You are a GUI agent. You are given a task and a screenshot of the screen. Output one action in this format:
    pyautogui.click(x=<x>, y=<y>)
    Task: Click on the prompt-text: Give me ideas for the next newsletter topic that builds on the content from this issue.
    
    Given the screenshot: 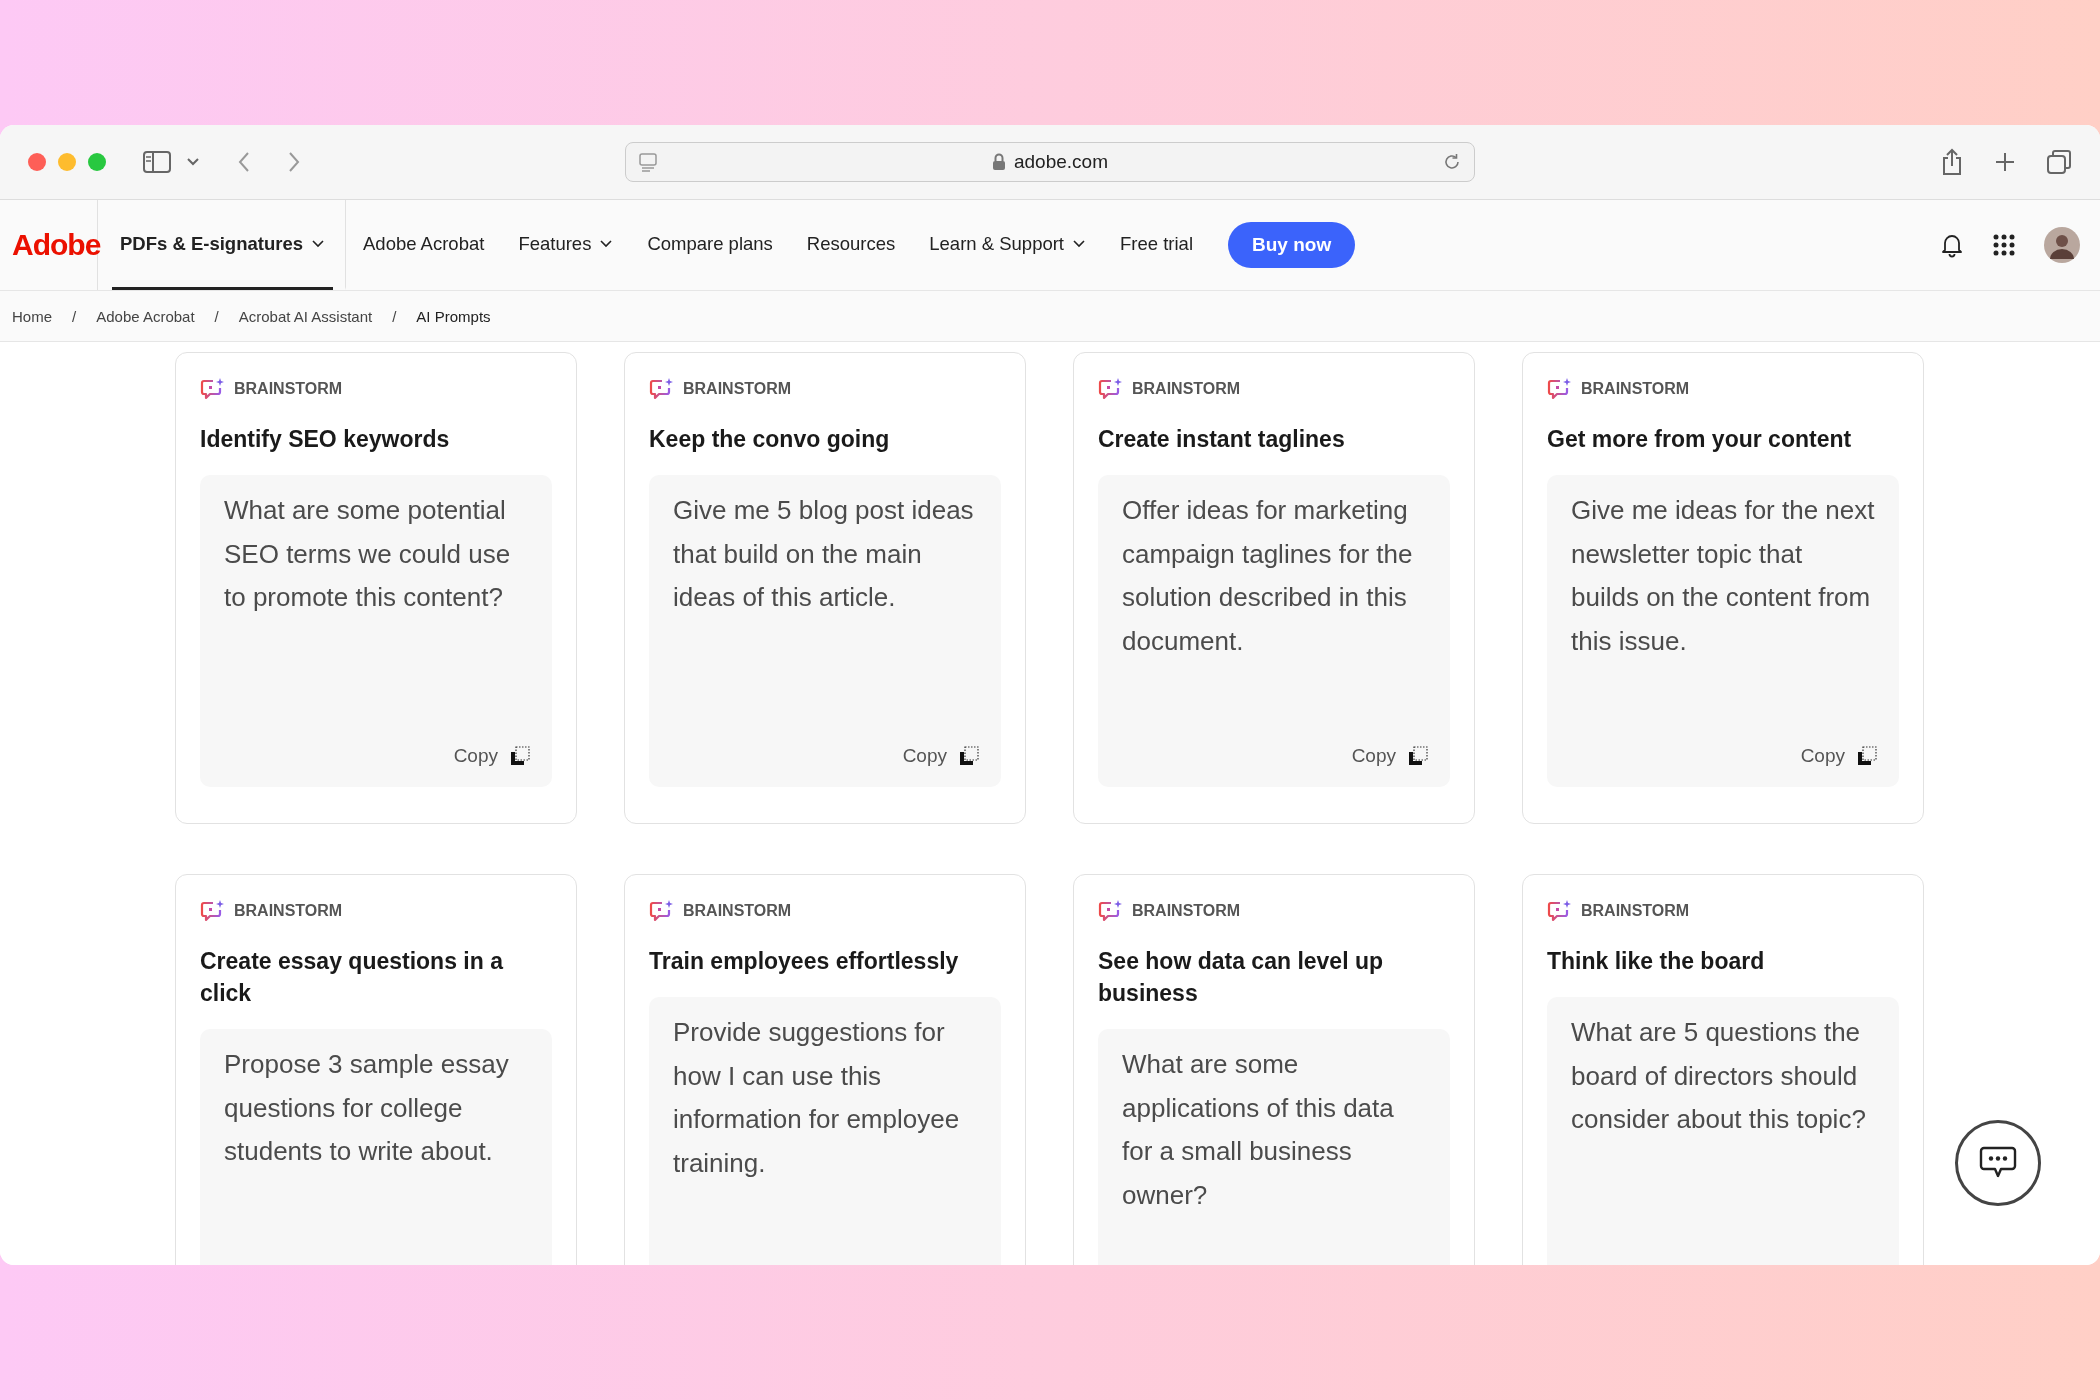 What is the action you would take?
    pyautogui.click(x=1723, y=576)
    